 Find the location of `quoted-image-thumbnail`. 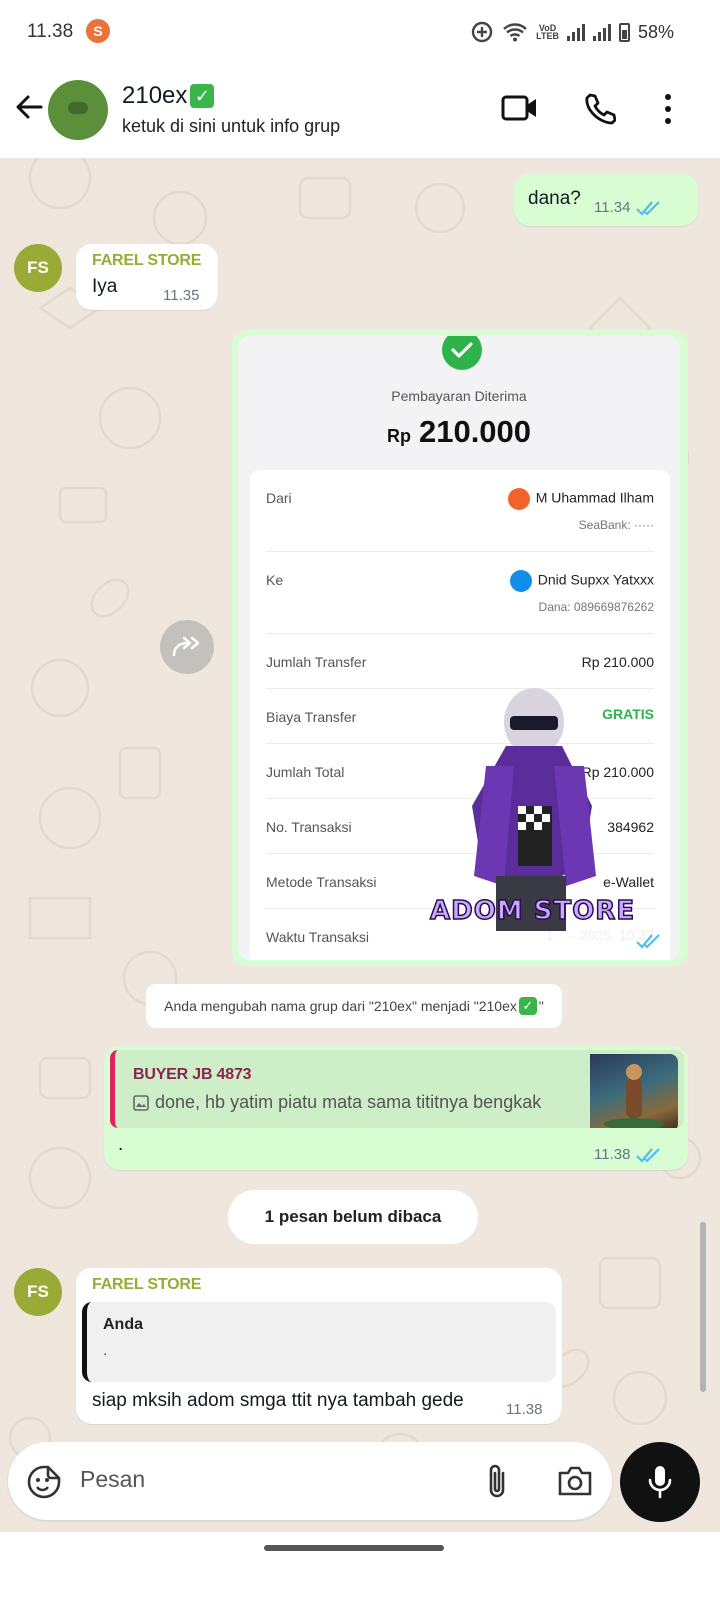

quoted-image-thumbnail is located at coordinates (634, 1091).